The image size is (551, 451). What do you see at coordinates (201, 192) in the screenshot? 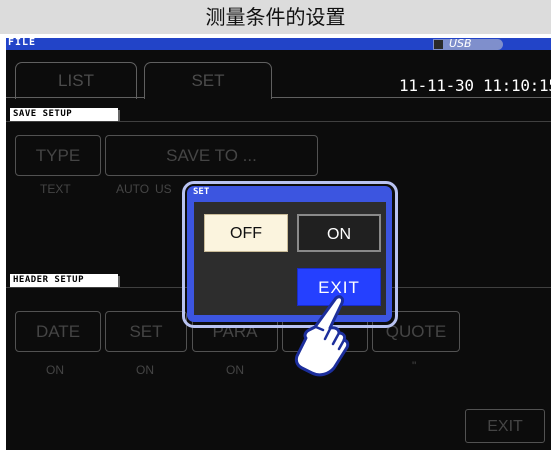
I see `dialog-title: SET` at bounding box center [201, 192].